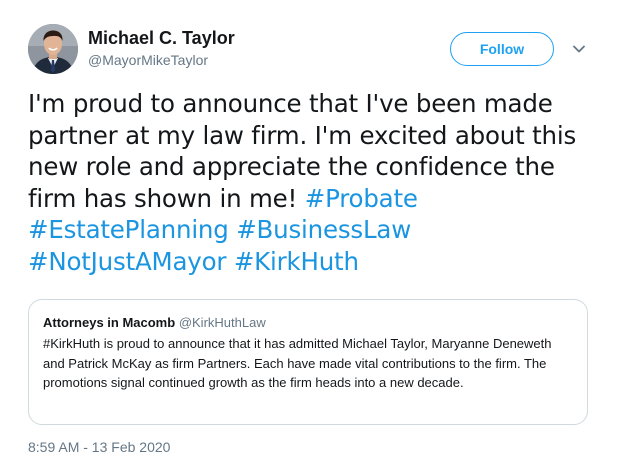 This screenshot has width=621, height=465. I want to click on profile-photo, so click(53, 49).